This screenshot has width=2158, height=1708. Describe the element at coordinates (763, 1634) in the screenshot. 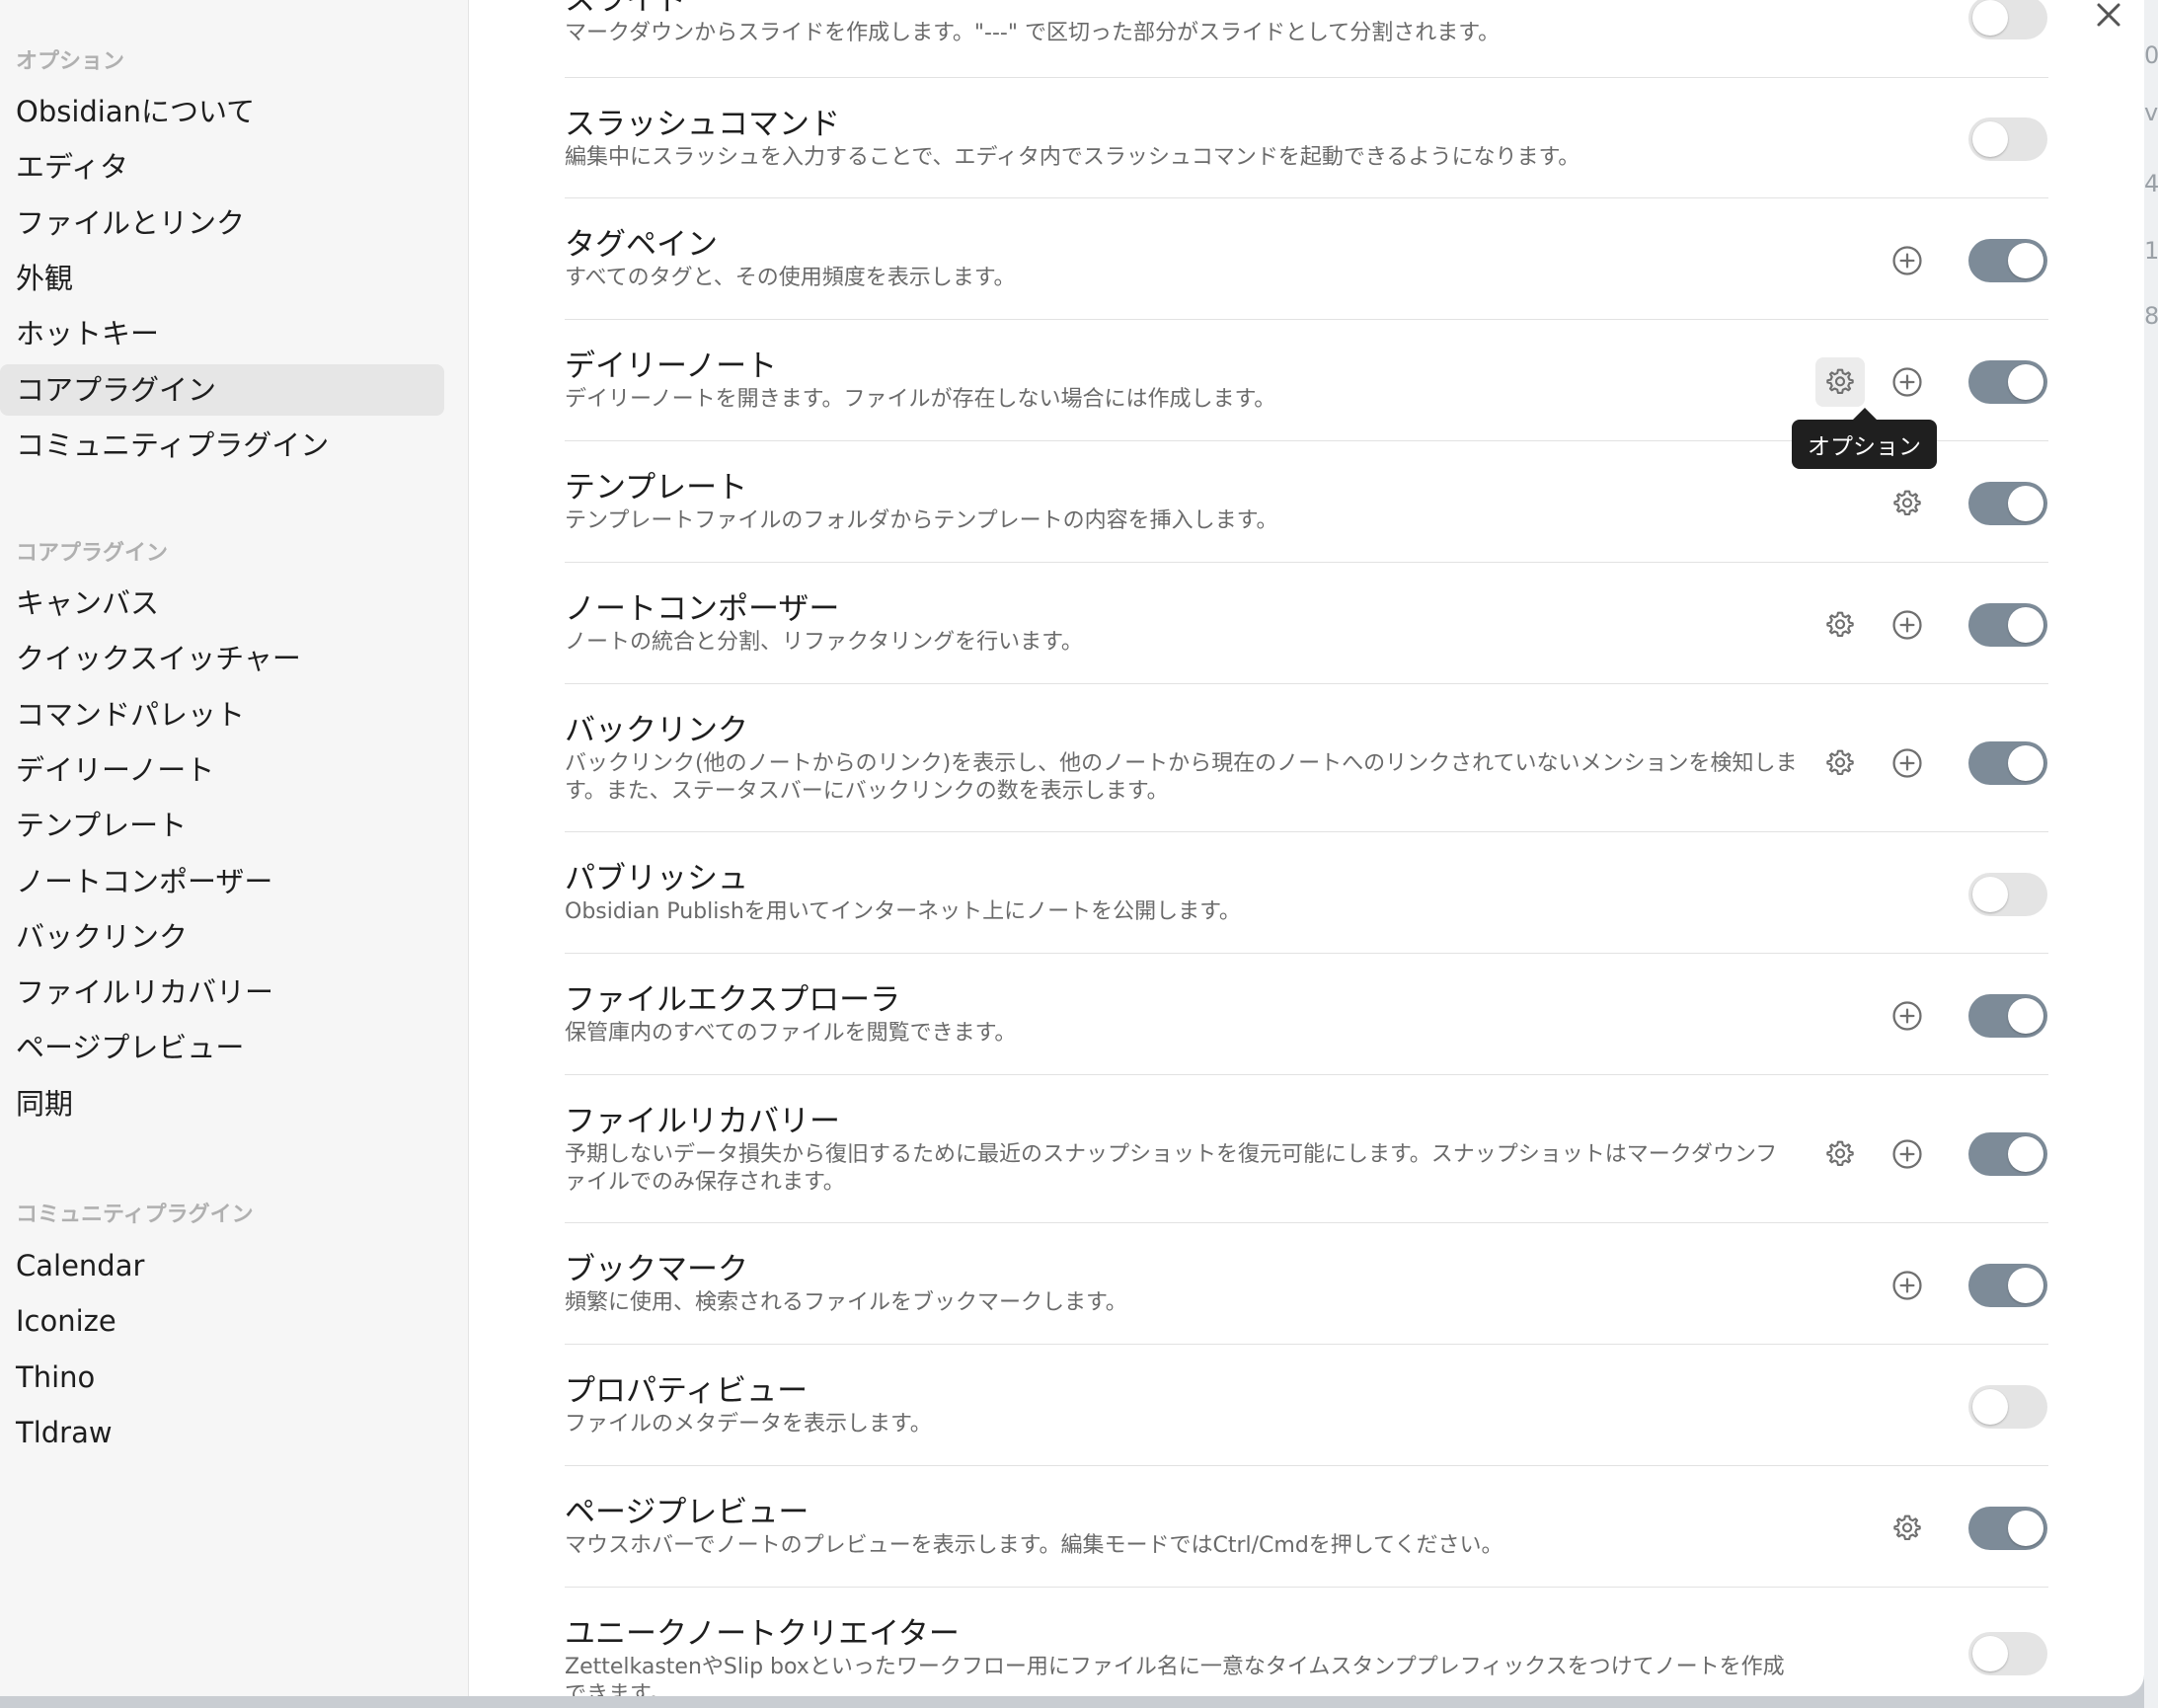

I see `plugin-title: ユニークノートクリエイター` at that location.